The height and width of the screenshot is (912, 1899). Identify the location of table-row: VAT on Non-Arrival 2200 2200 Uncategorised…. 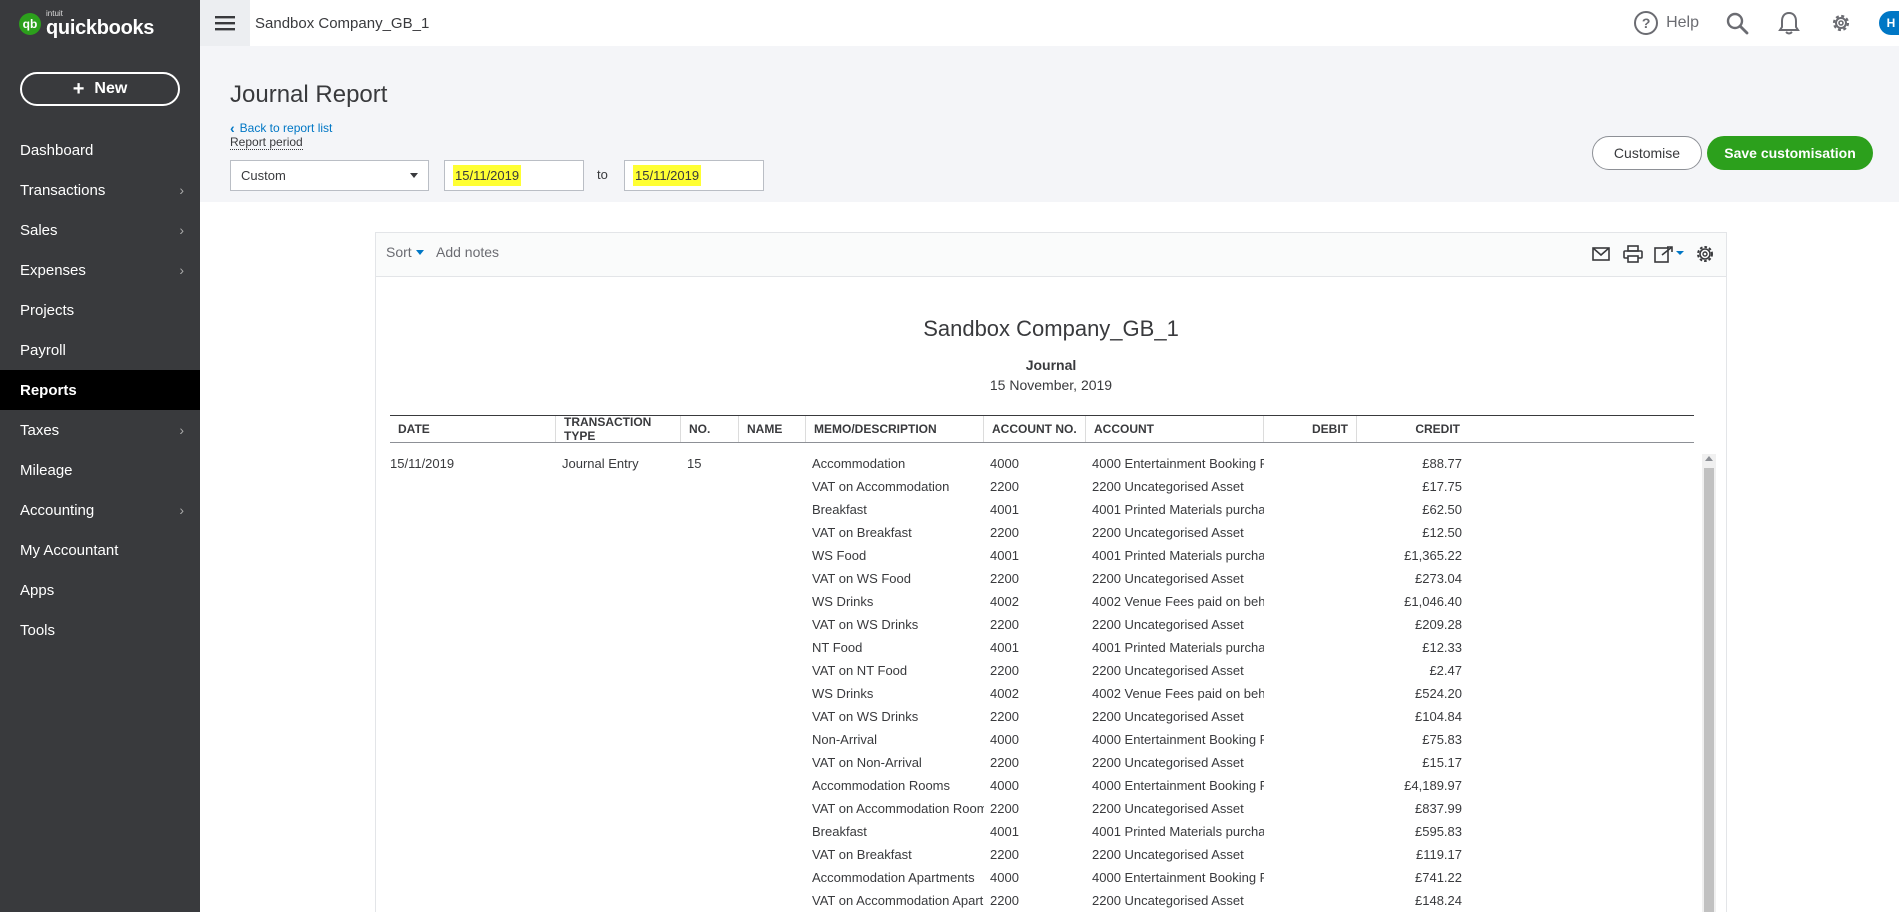
(1040, 762).